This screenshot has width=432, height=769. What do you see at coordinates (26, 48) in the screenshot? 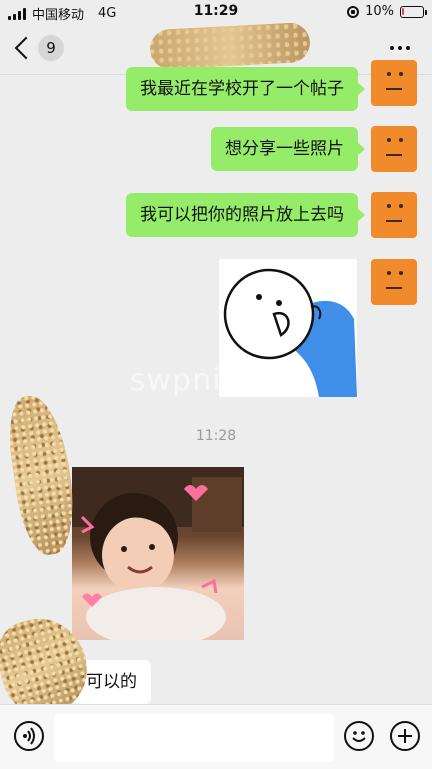
I see `back-arrow-icon` at bounding box center [26, 48].